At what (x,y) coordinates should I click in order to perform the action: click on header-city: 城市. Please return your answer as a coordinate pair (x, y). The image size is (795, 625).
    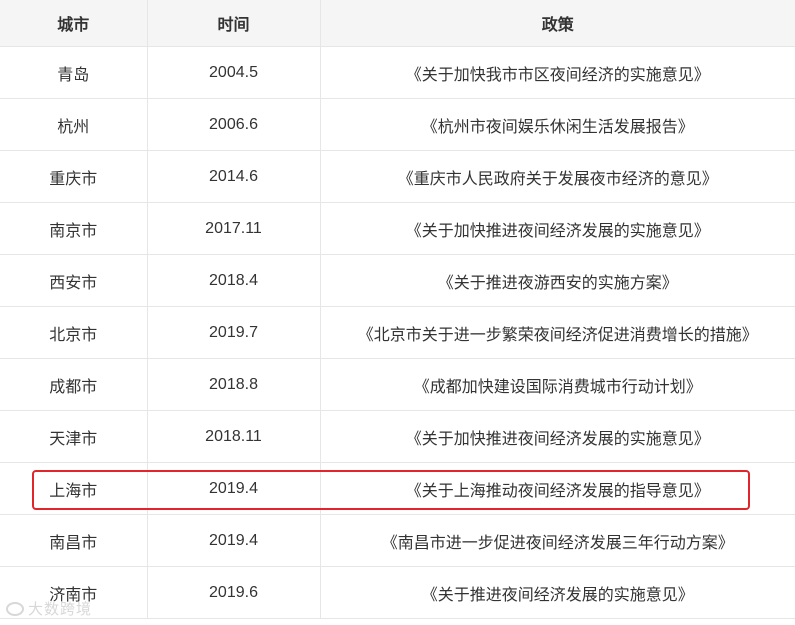
    Looking at the image, I should click on (74, 23).